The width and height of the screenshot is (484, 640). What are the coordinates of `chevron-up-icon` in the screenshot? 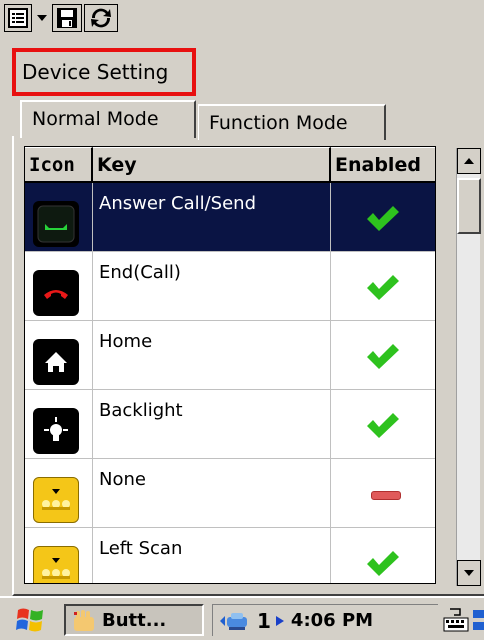 It's located at (469, 161).